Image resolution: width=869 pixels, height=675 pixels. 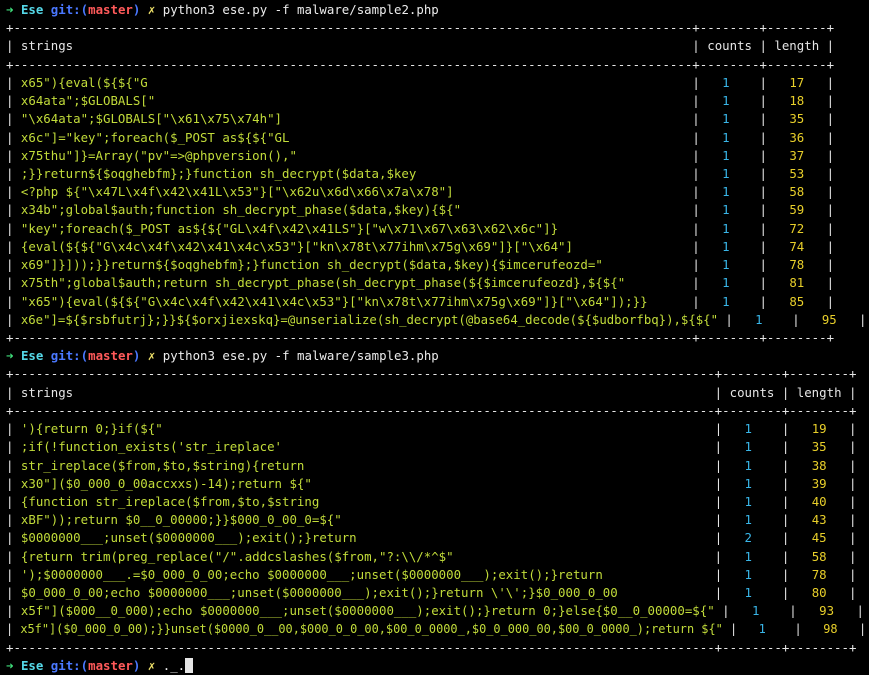 I want to click on string-cell: x30"]($0_000_0_00accxxs)-14);return ${", so click(x=166, y=483).